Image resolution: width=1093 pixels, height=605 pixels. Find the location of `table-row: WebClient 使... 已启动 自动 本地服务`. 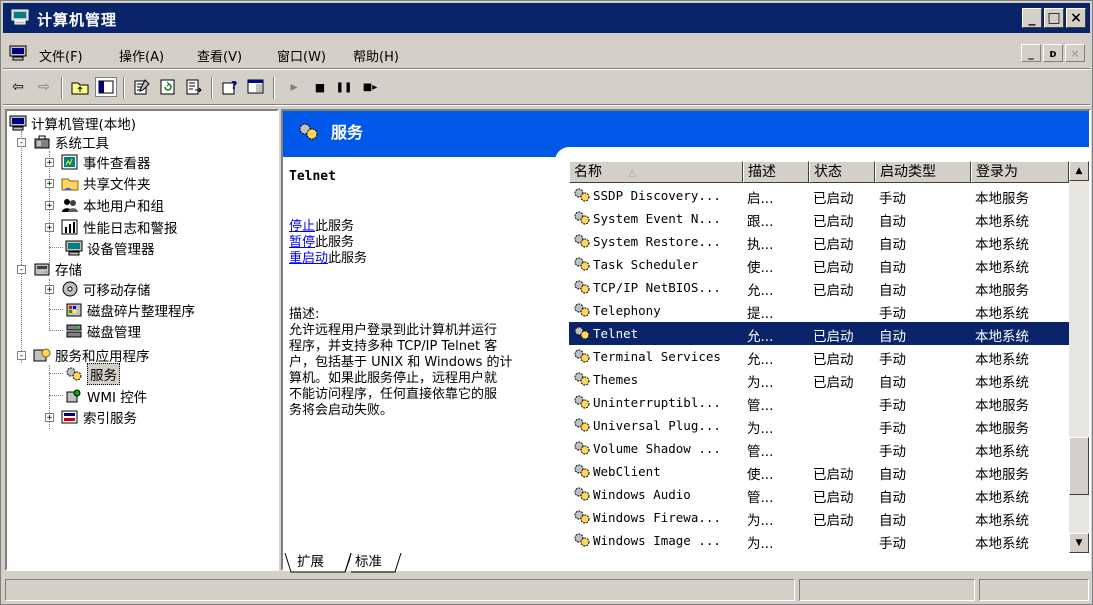

table-row: WebClient 使... 已启动 自动 本地服务 is located at coordinates (819, 471).